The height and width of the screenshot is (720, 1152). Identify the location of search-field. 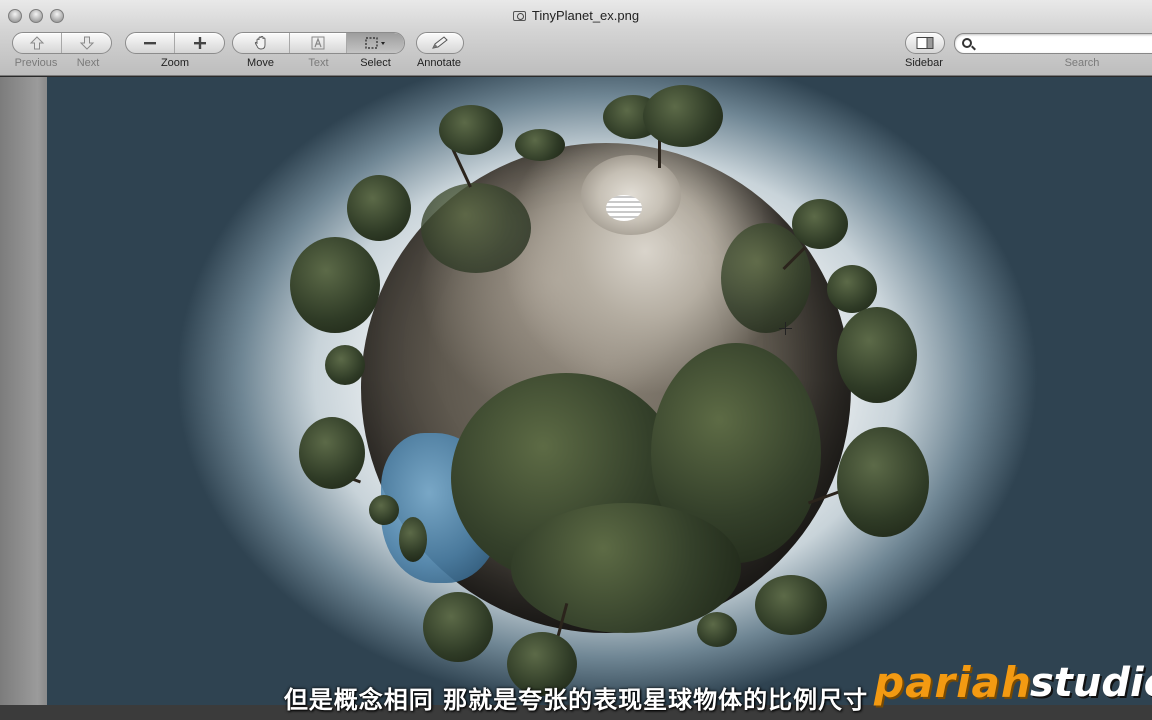
(1053, 43).